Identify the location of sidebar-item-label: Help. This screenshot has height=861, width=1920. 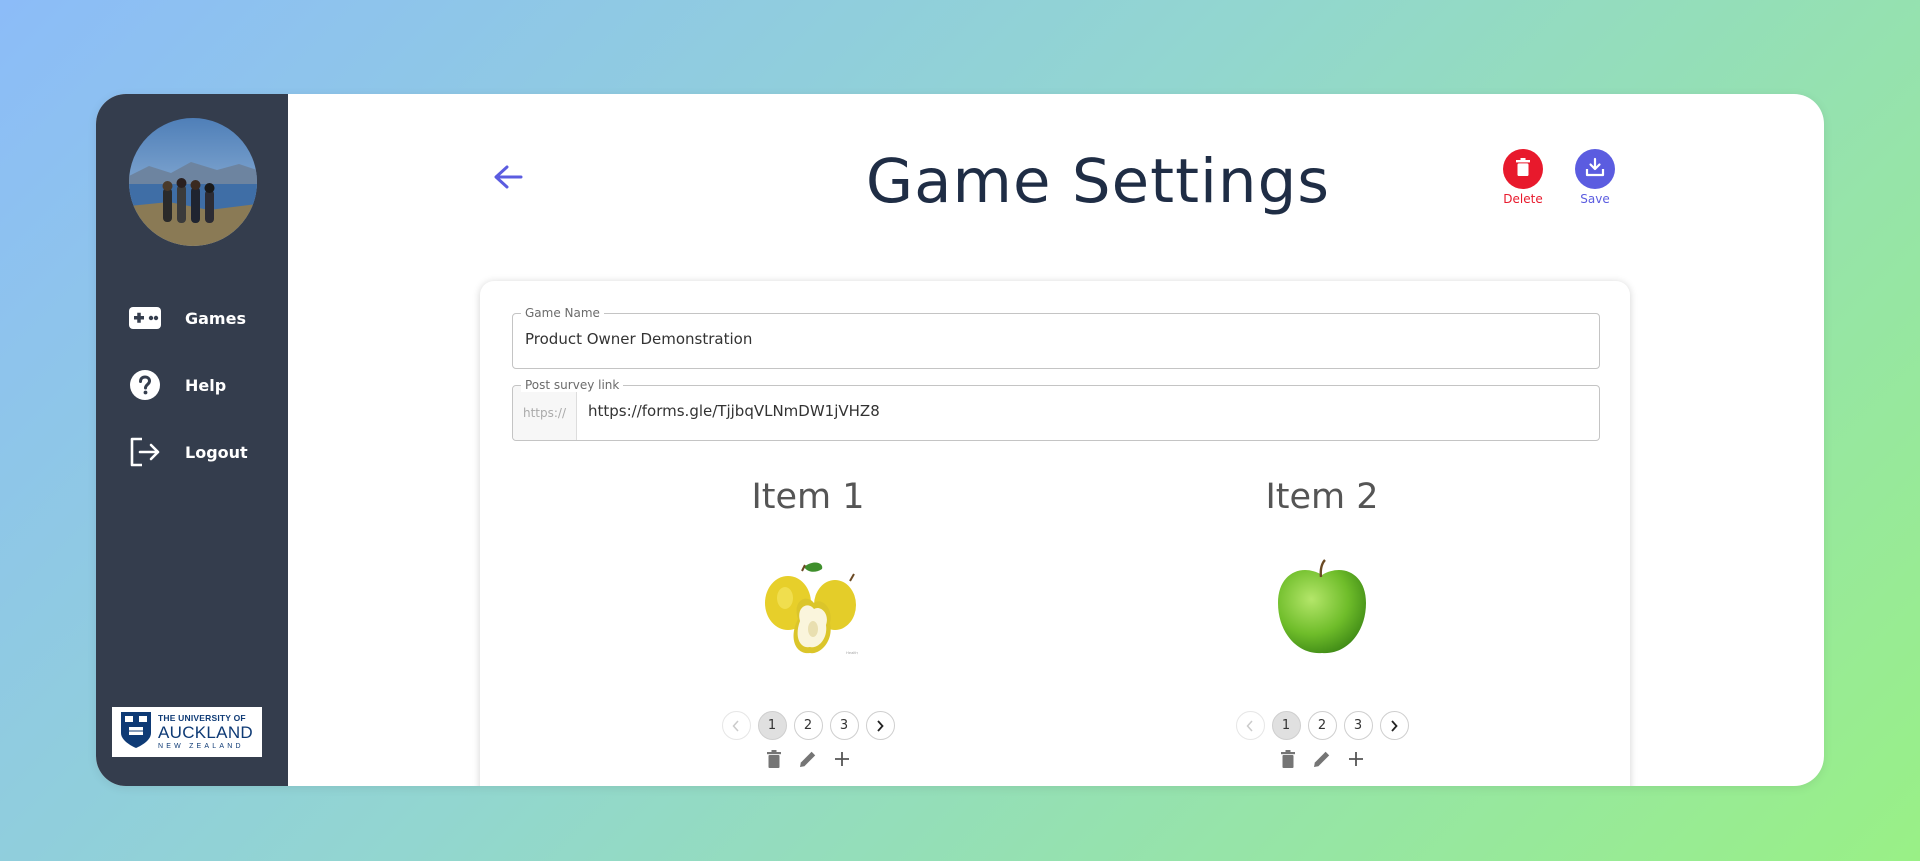
(206, 385).